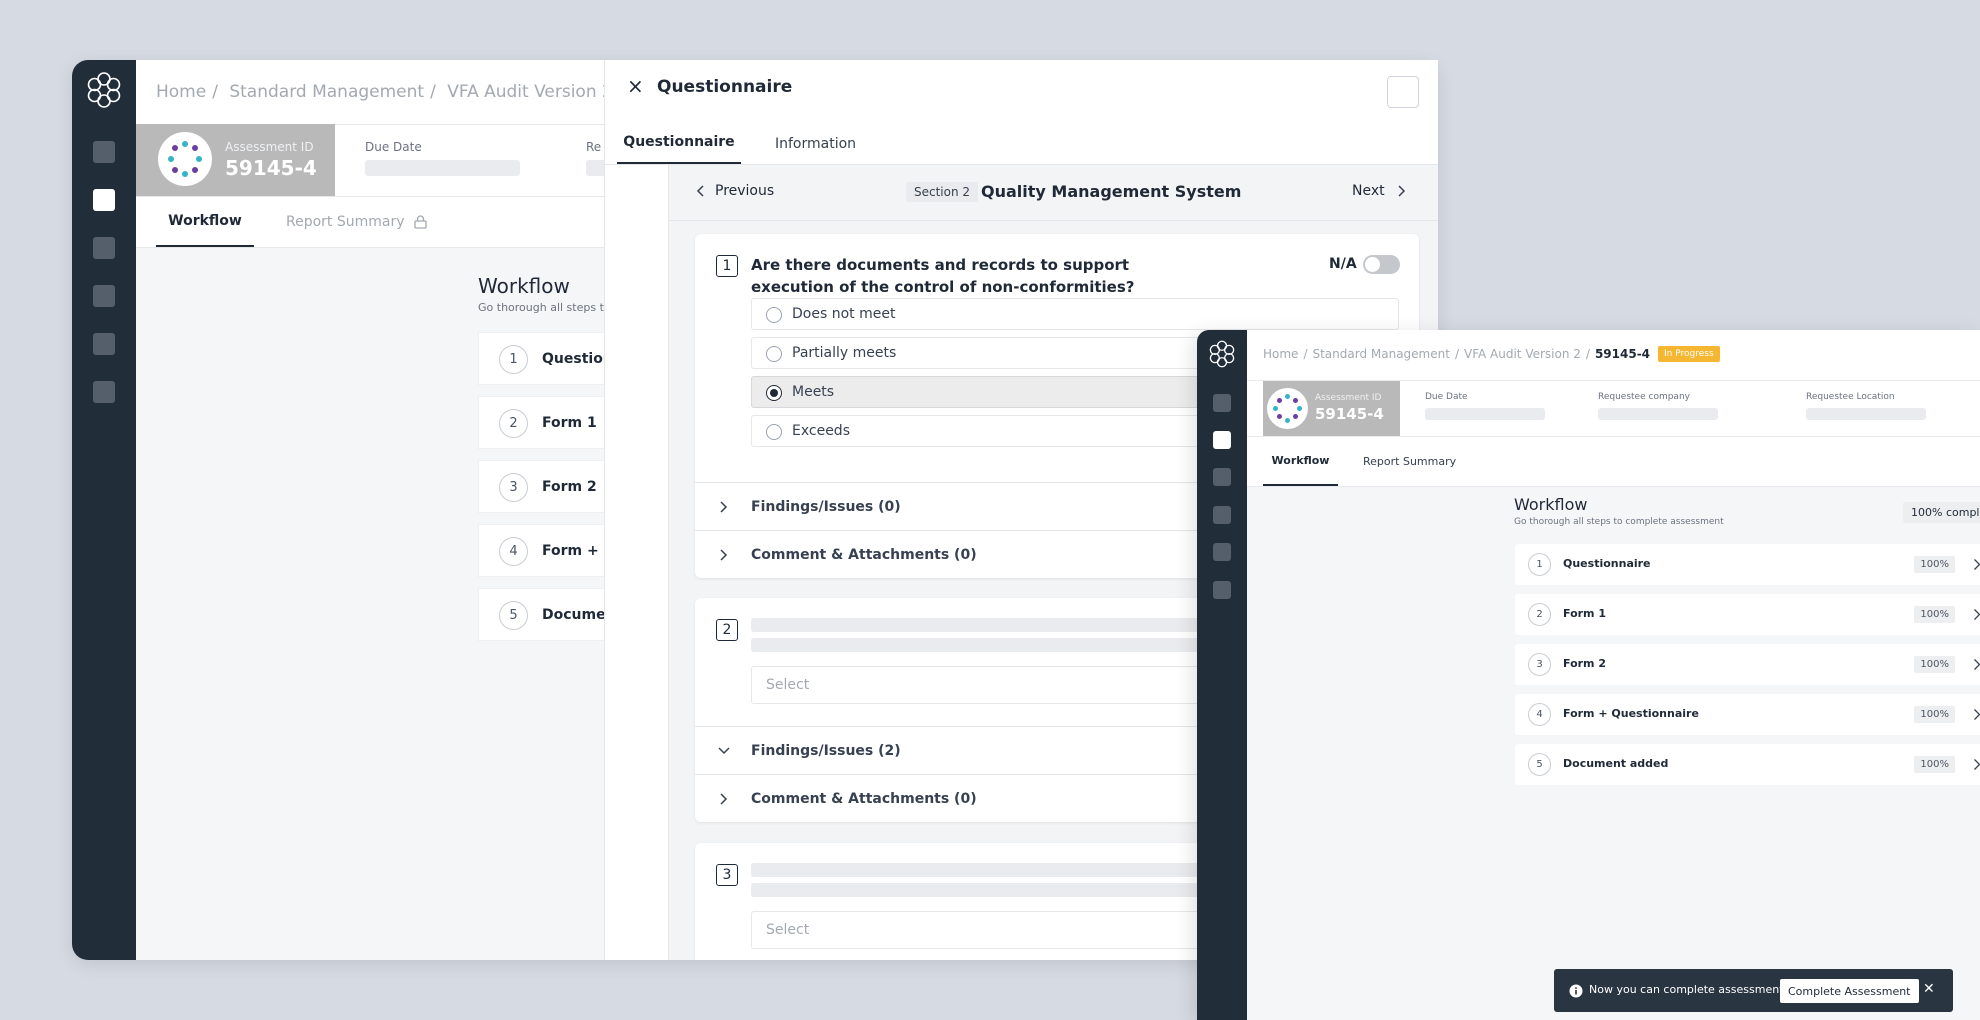 This screenshot has width=1980, height=1020. I want to click on due-date-placeholder, so click(442, 168).